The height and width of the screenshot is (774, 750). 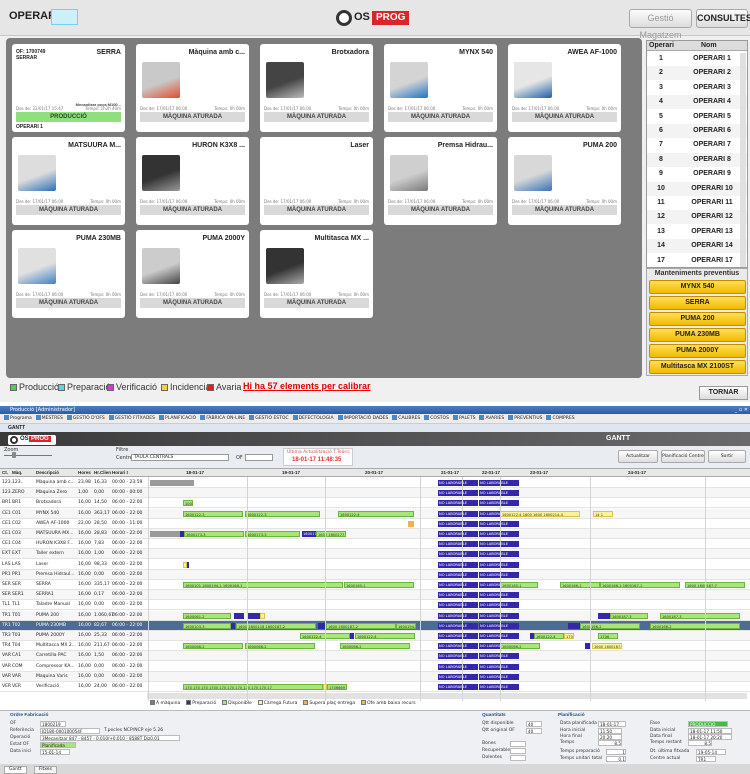 What do you see at coordinates (723, 393) in the screenshot?
I see `tornar-button: TORNAR` at bounding box center [723, 393].